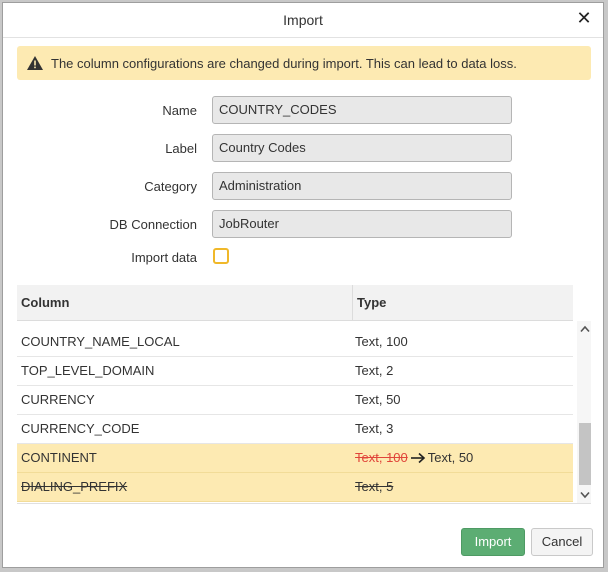  What do you see at coordinates (221, 256) in the screenshot?
I see `import-data-checkbox` at bounding box center [221, 256].